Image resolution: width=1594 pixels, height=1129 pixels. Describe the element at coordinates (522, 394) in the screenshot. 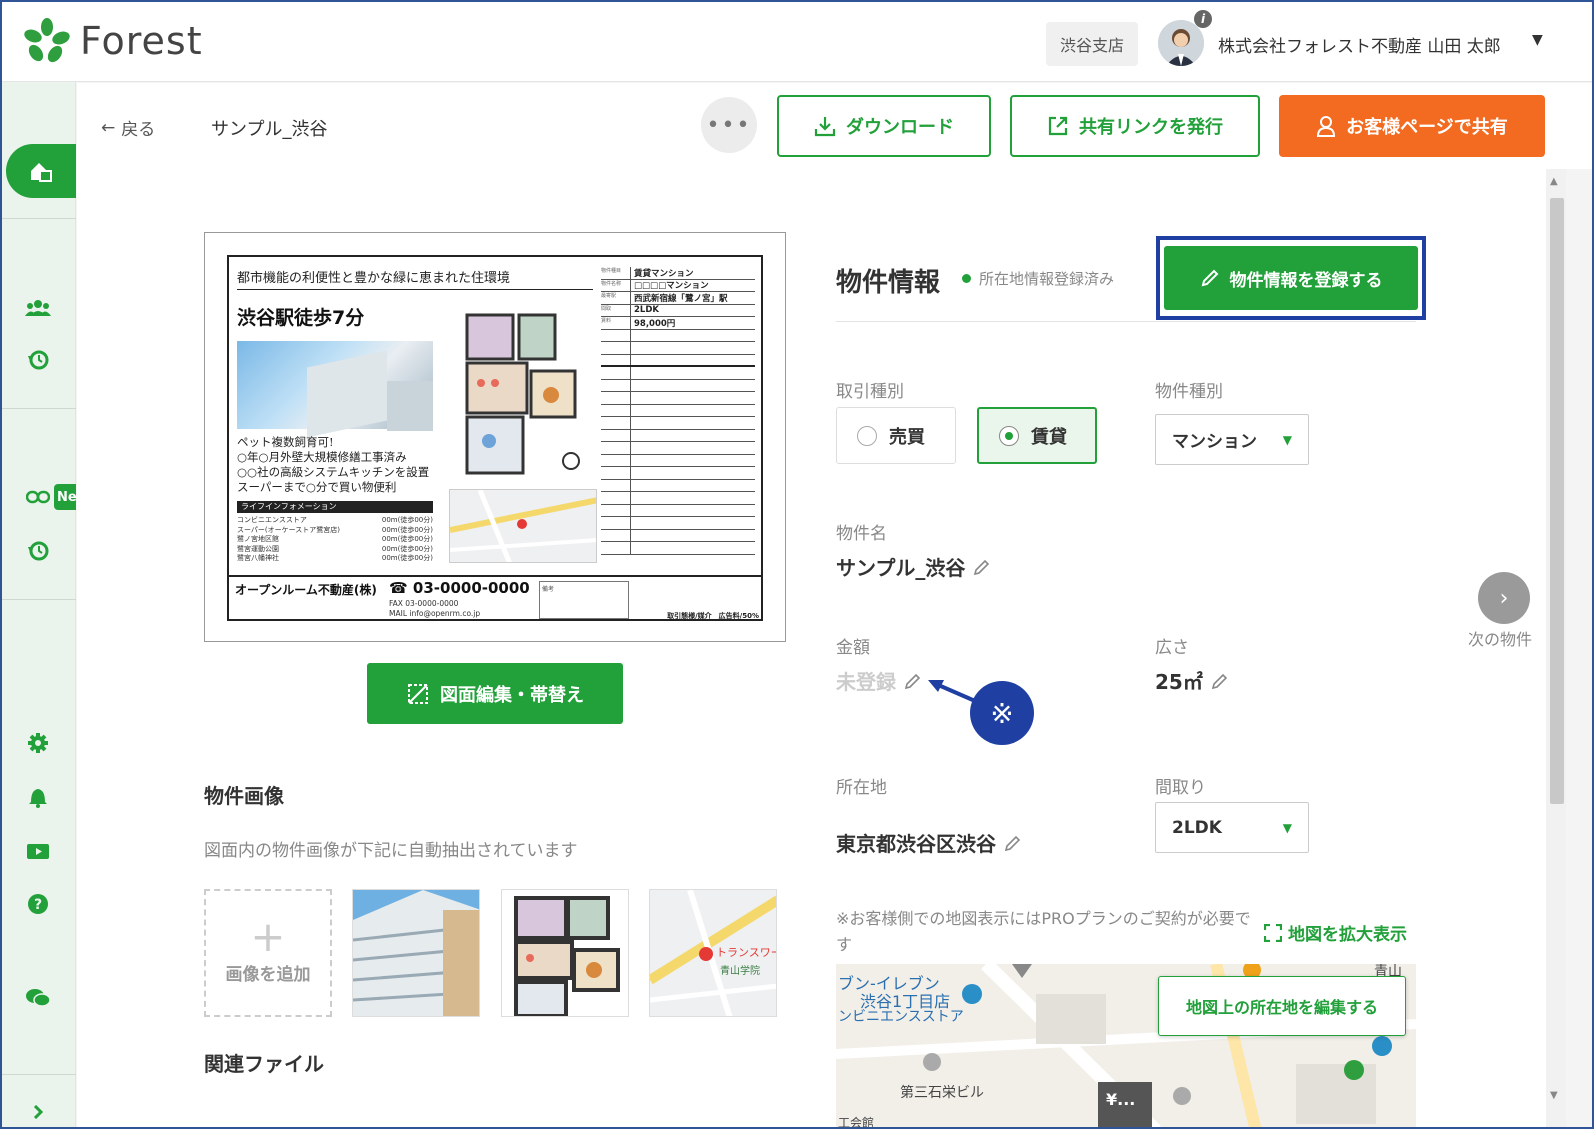

I see `floor-plan-image` at that location.